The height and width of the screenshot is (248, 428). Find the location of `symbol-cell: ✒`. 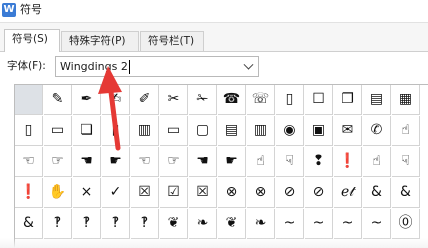

symbol-cell: ✒ is located at coordinates (87, 100).